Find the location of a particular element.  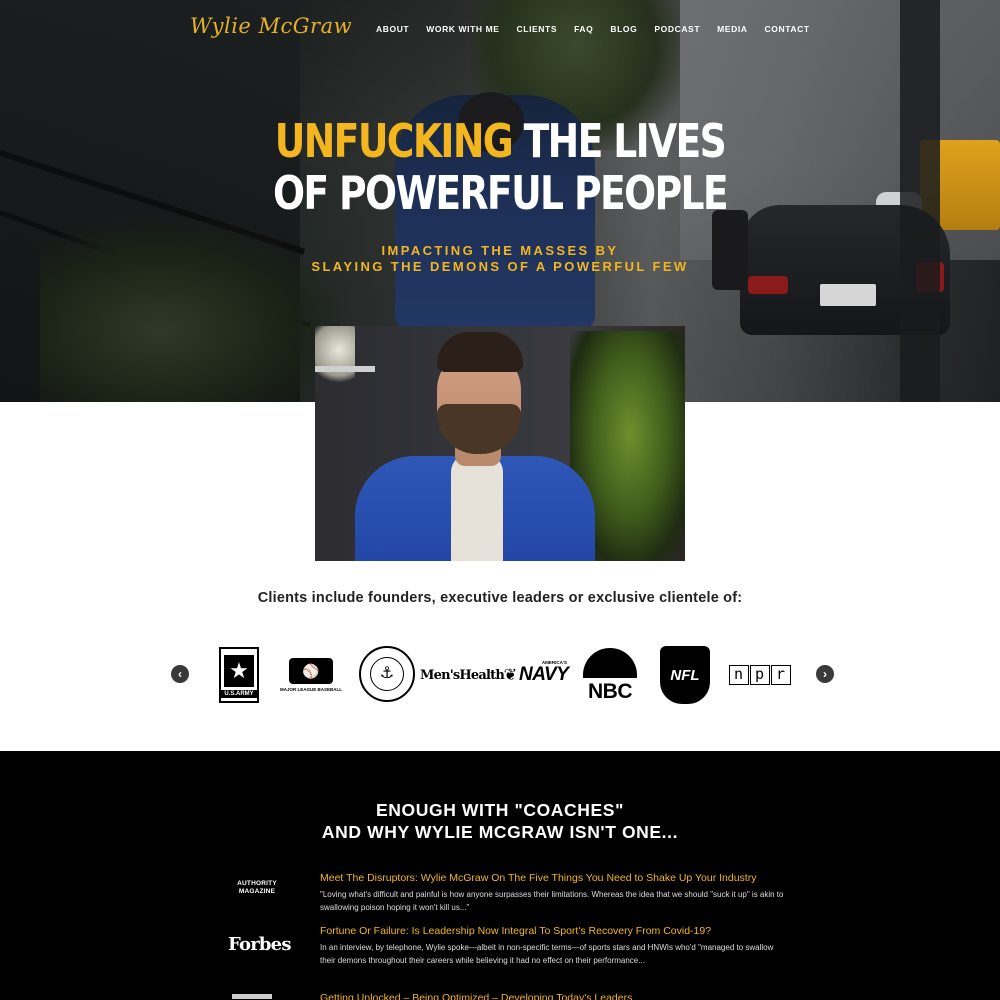

globe-anchor-icon: ⚓ is located at coordinates (387, 674).